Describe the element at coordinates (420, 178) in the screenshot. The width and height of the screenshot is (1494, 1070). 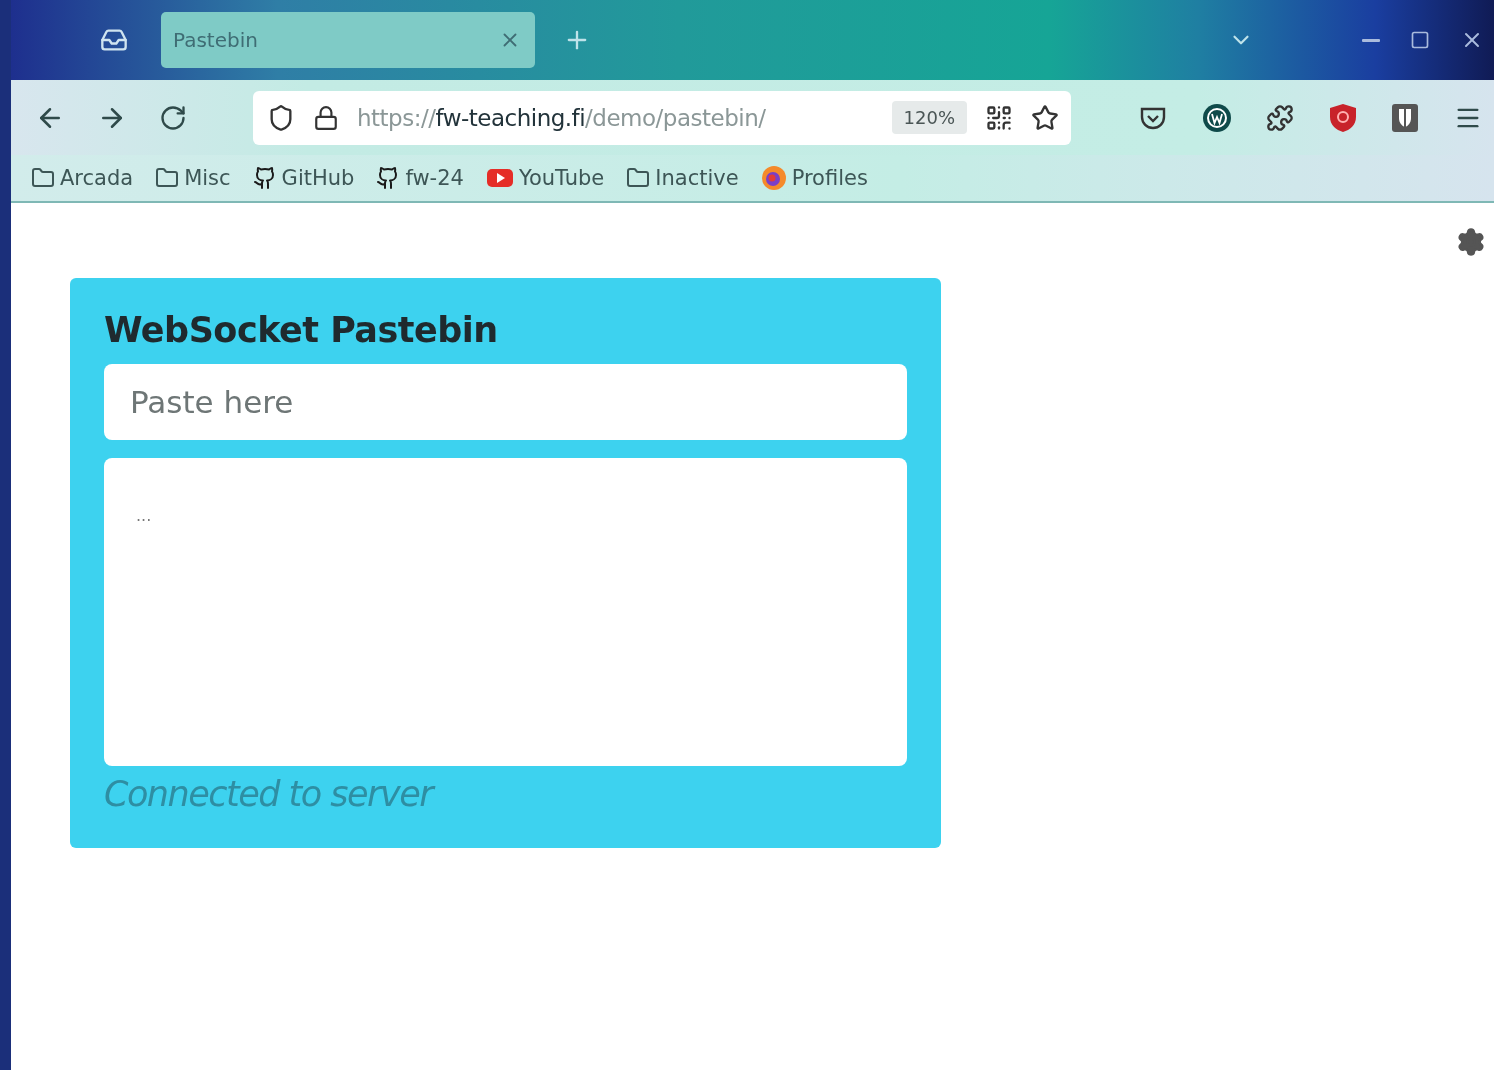
I see `bookmark-link: fw-24` at that location.